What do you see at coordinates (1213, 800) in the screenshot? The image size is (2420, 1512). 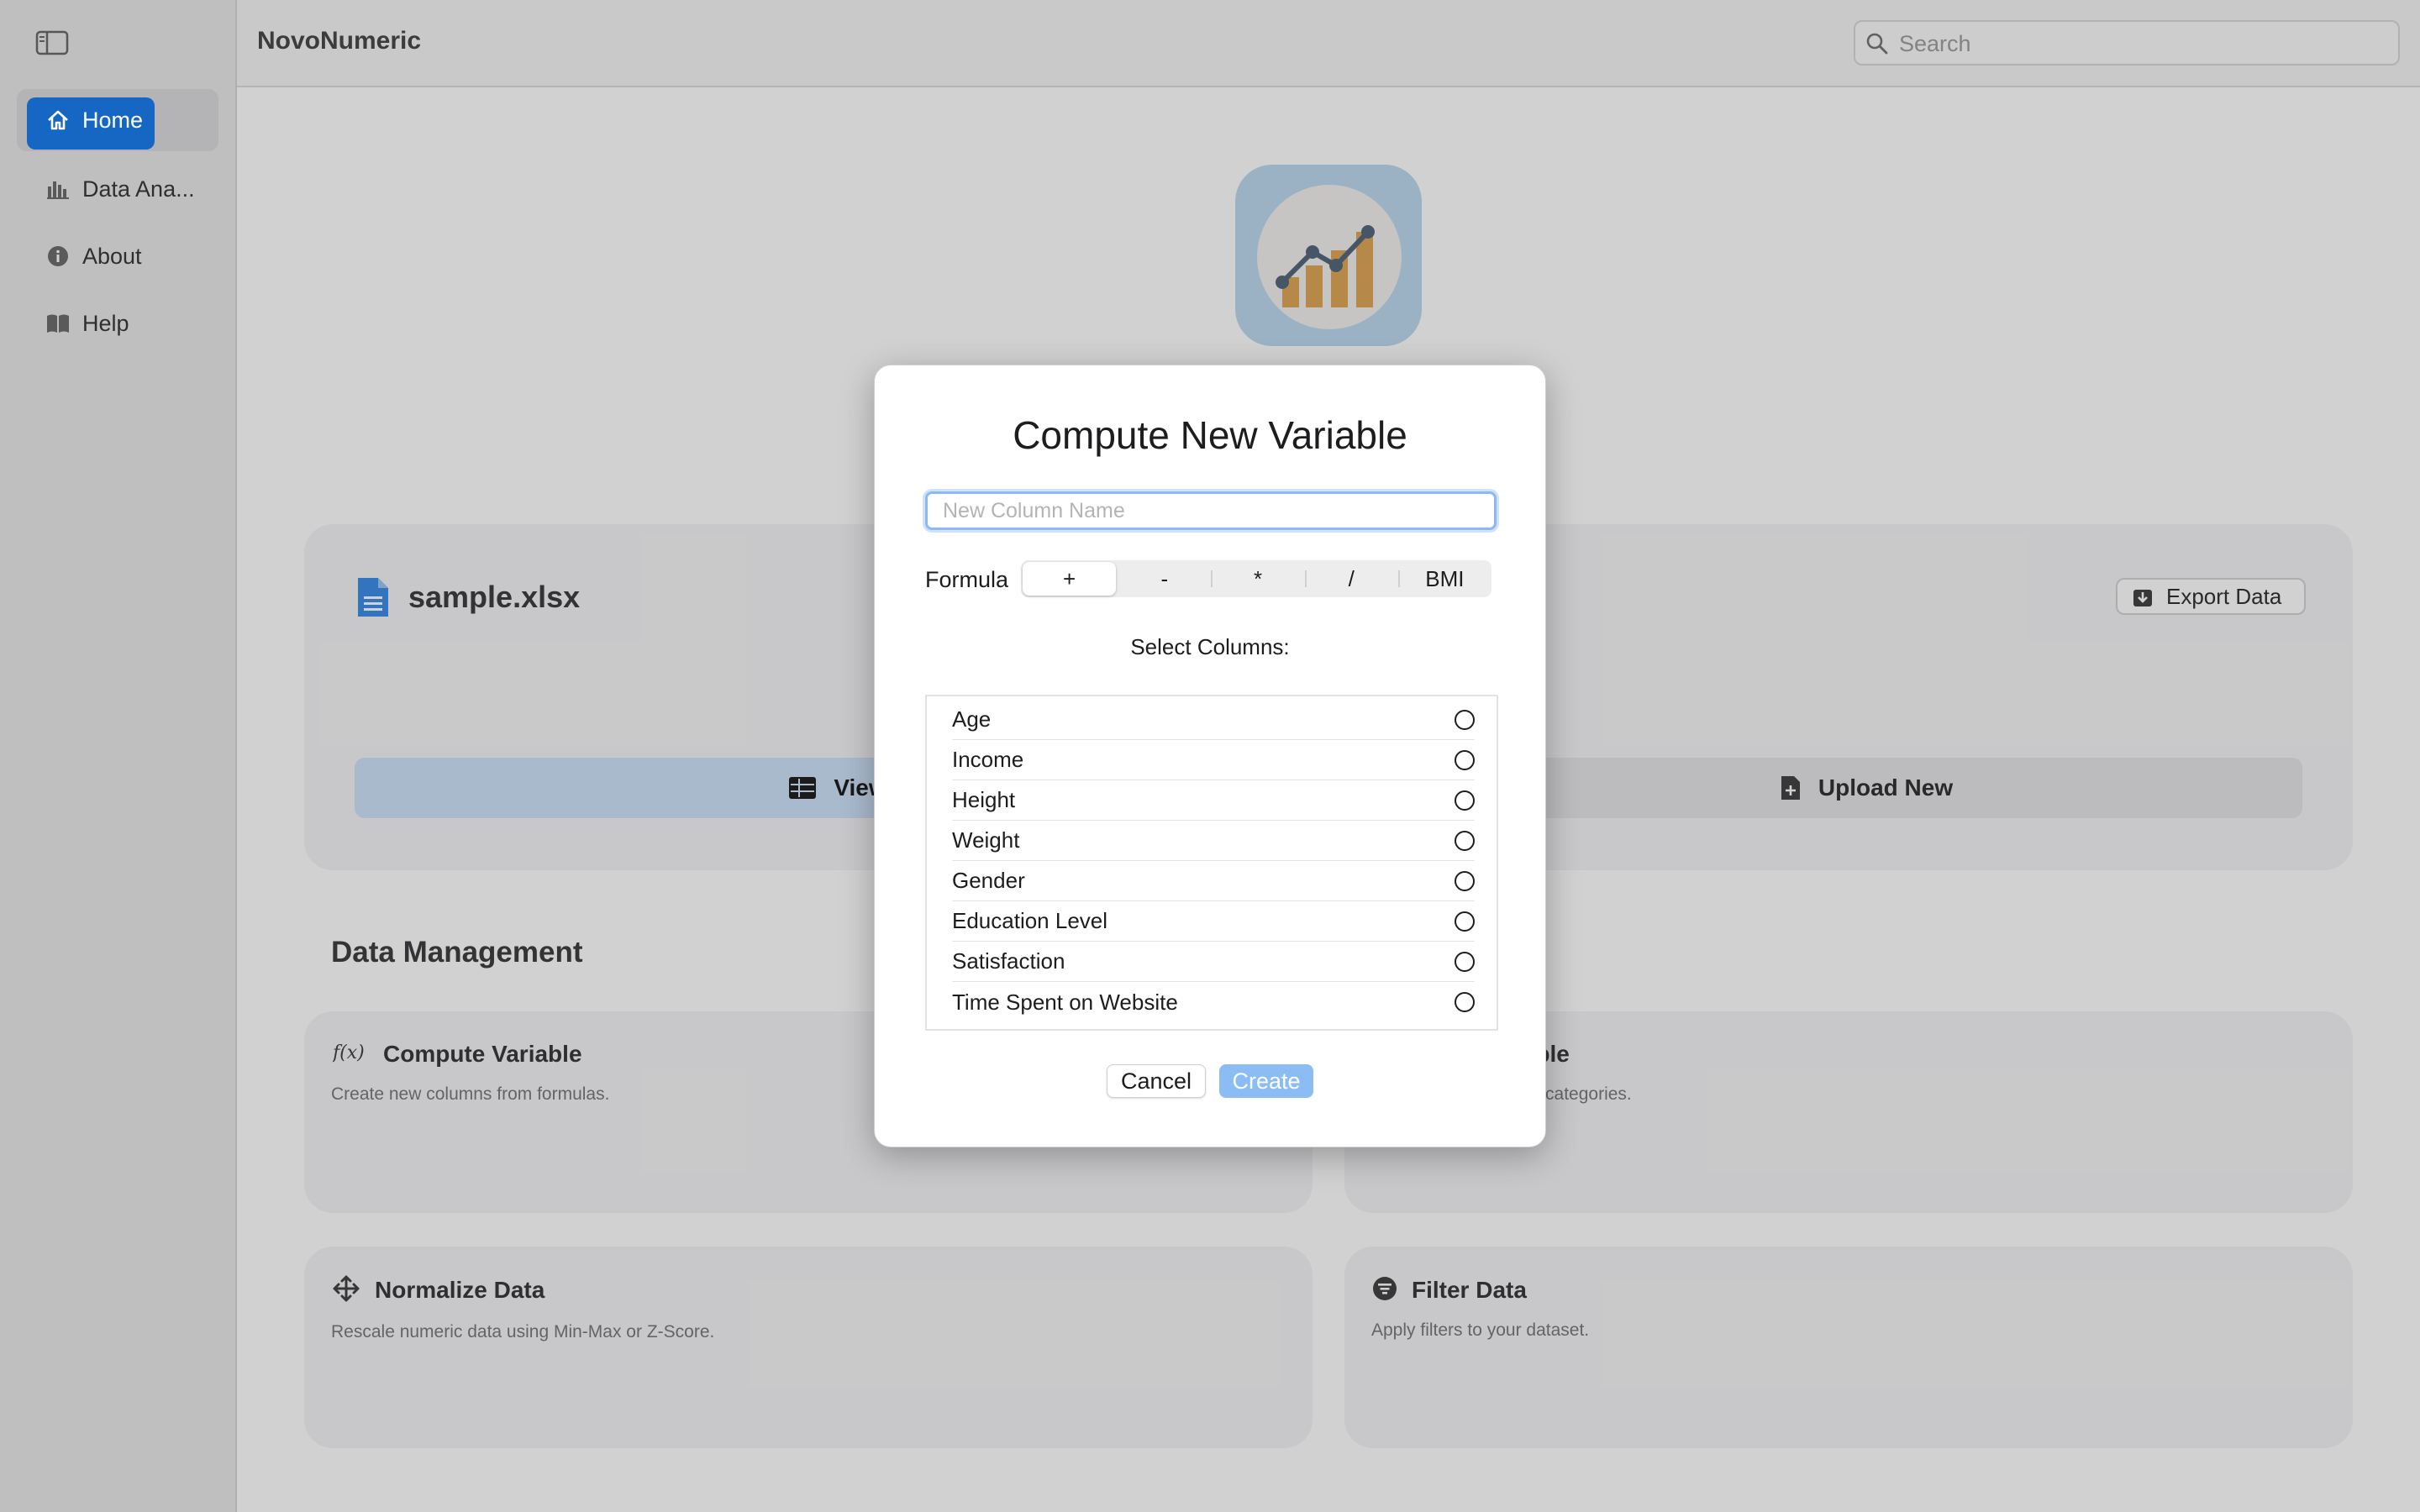 I see `list-item: Height` at bounding box center [1213, 800].